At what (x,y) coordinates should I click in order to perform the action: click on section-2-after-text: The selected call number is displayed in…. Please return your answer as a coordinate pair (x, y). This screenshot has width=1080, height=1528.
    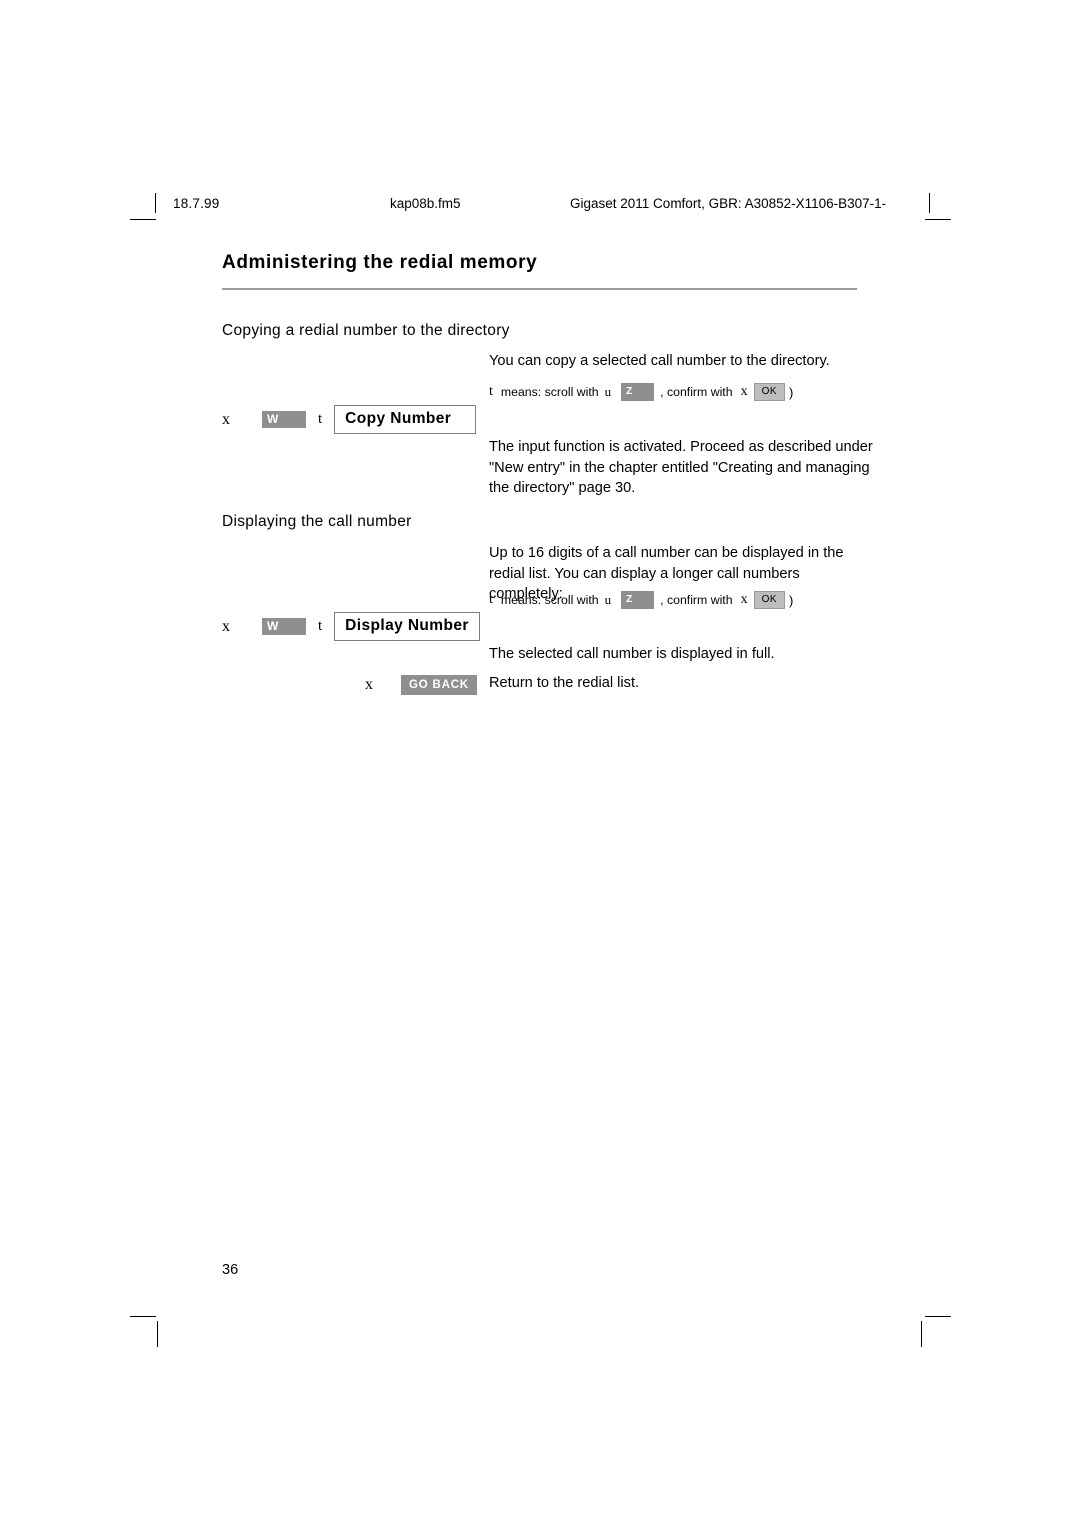
    Looking at the image, I should click on (632, 654).